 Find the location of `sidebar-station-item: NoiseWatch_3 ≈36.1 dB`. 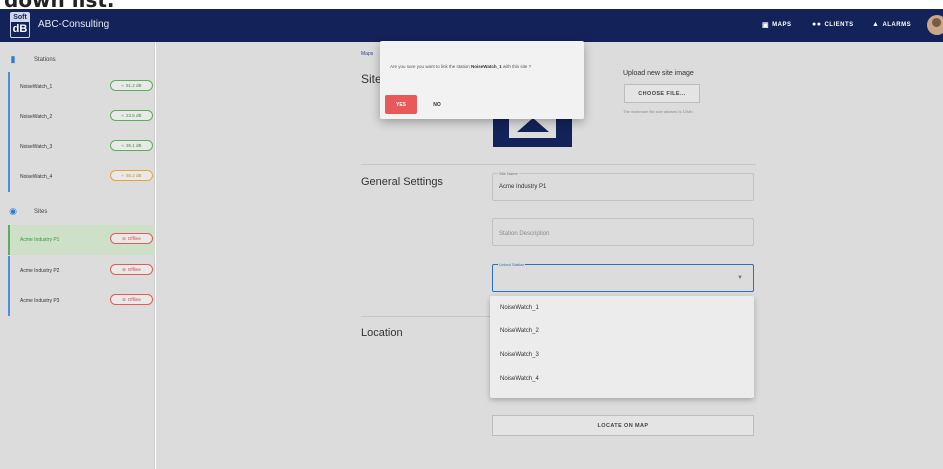

sidebar-station-item: NoiseWatch_3 ≈36.1 dB is located at coordinates (81, 147).